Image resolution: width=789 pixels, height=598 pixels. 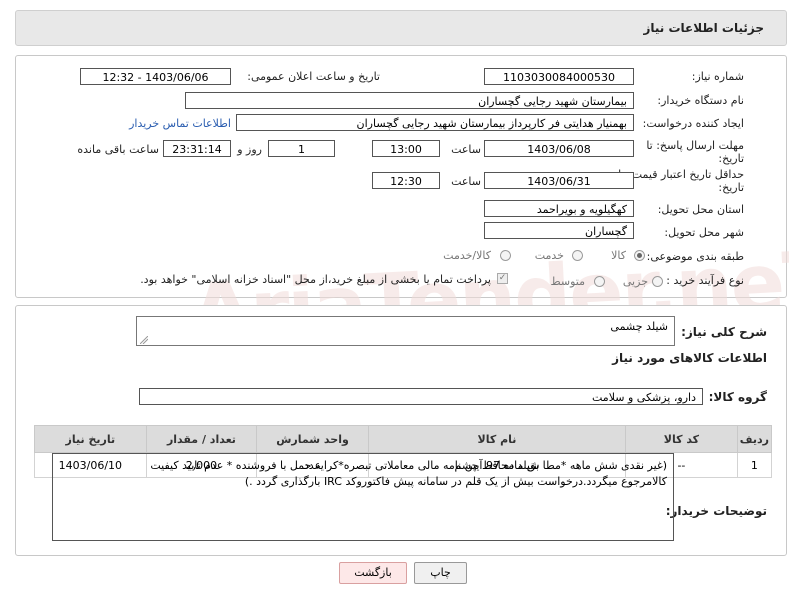 What do you see at coordinates (703, 28) in the screenshot?
I see `page-title: جزئیات اطلاعات نیاز` at bounding box center [703, 28].